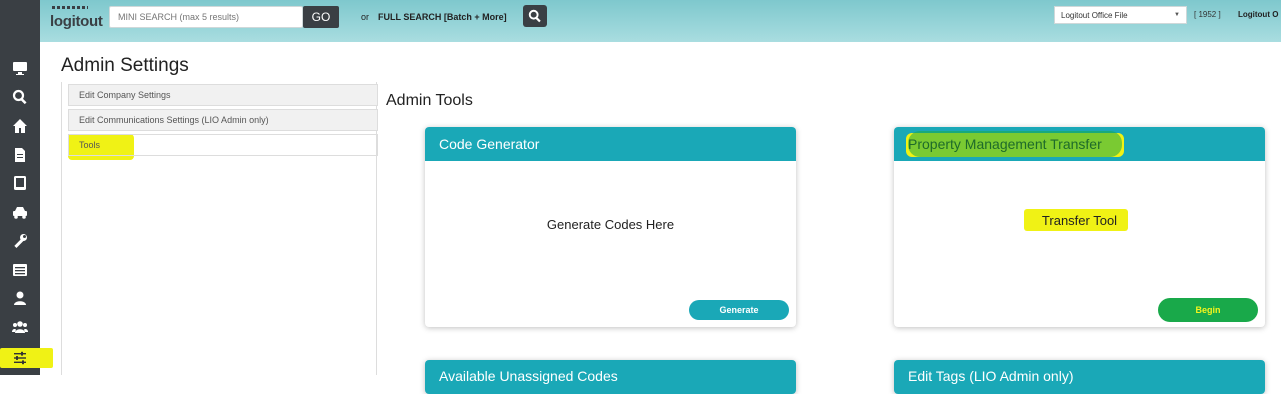 Image resolution: width=1281 pixels, height=394 pixels. I want to click on user-name: Logitout O, so click(1258, 14).